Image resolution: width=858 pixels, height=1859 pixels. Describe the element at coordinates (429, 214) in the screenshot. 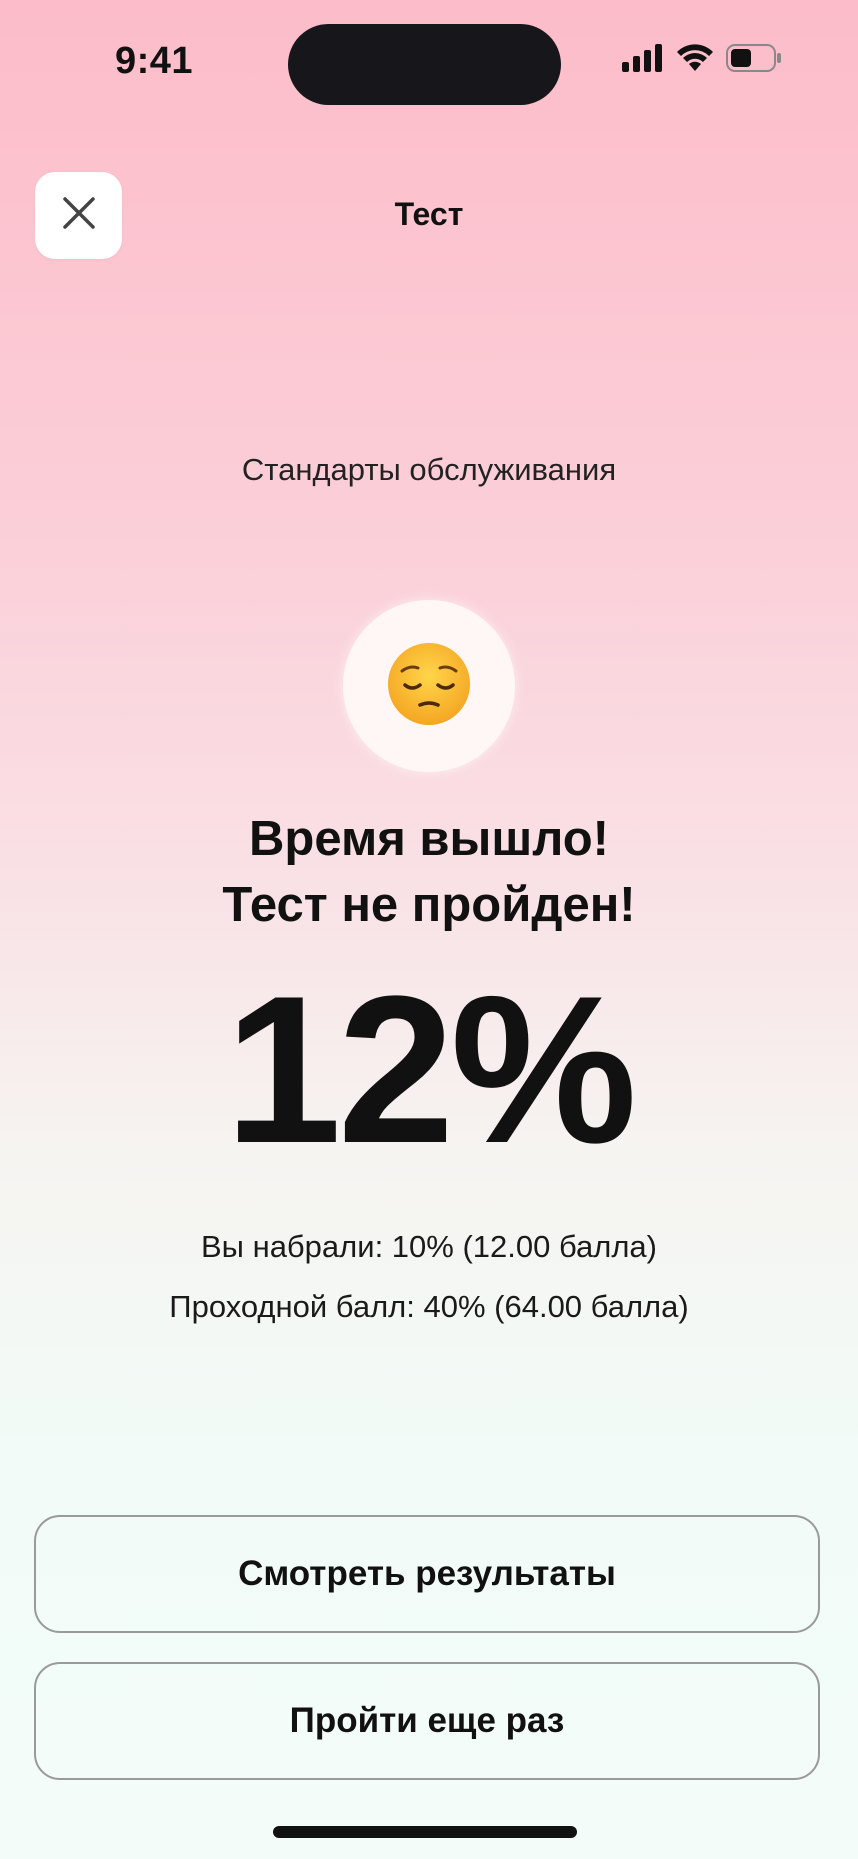

I see `page-title: Тест` at that location.